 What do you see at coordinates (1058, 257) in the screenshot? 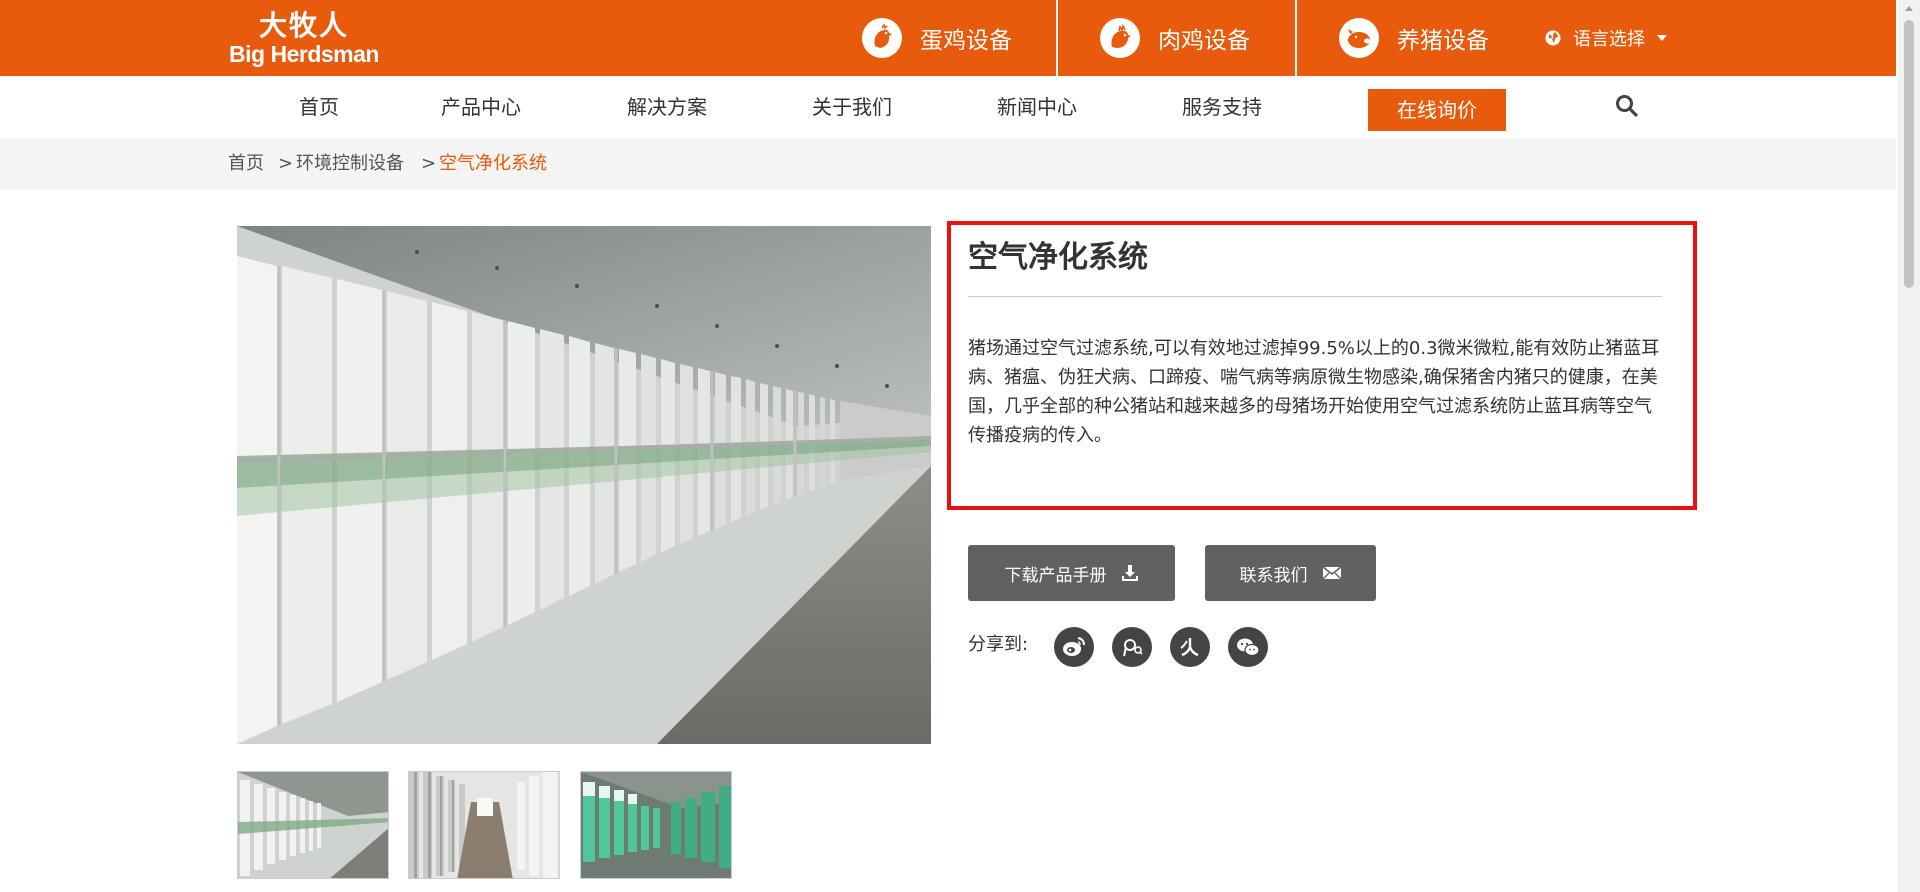
I see `product-title: 空气净化系统` at bounding box center [1058, 257].